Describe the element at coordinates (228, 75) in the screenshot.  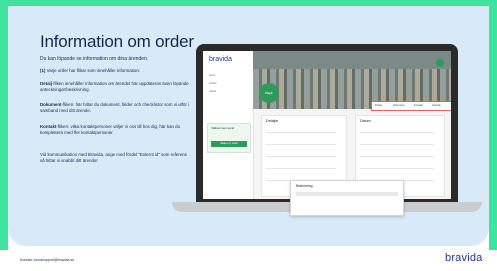
I see `sidebar-item-home: Hem` at that location.